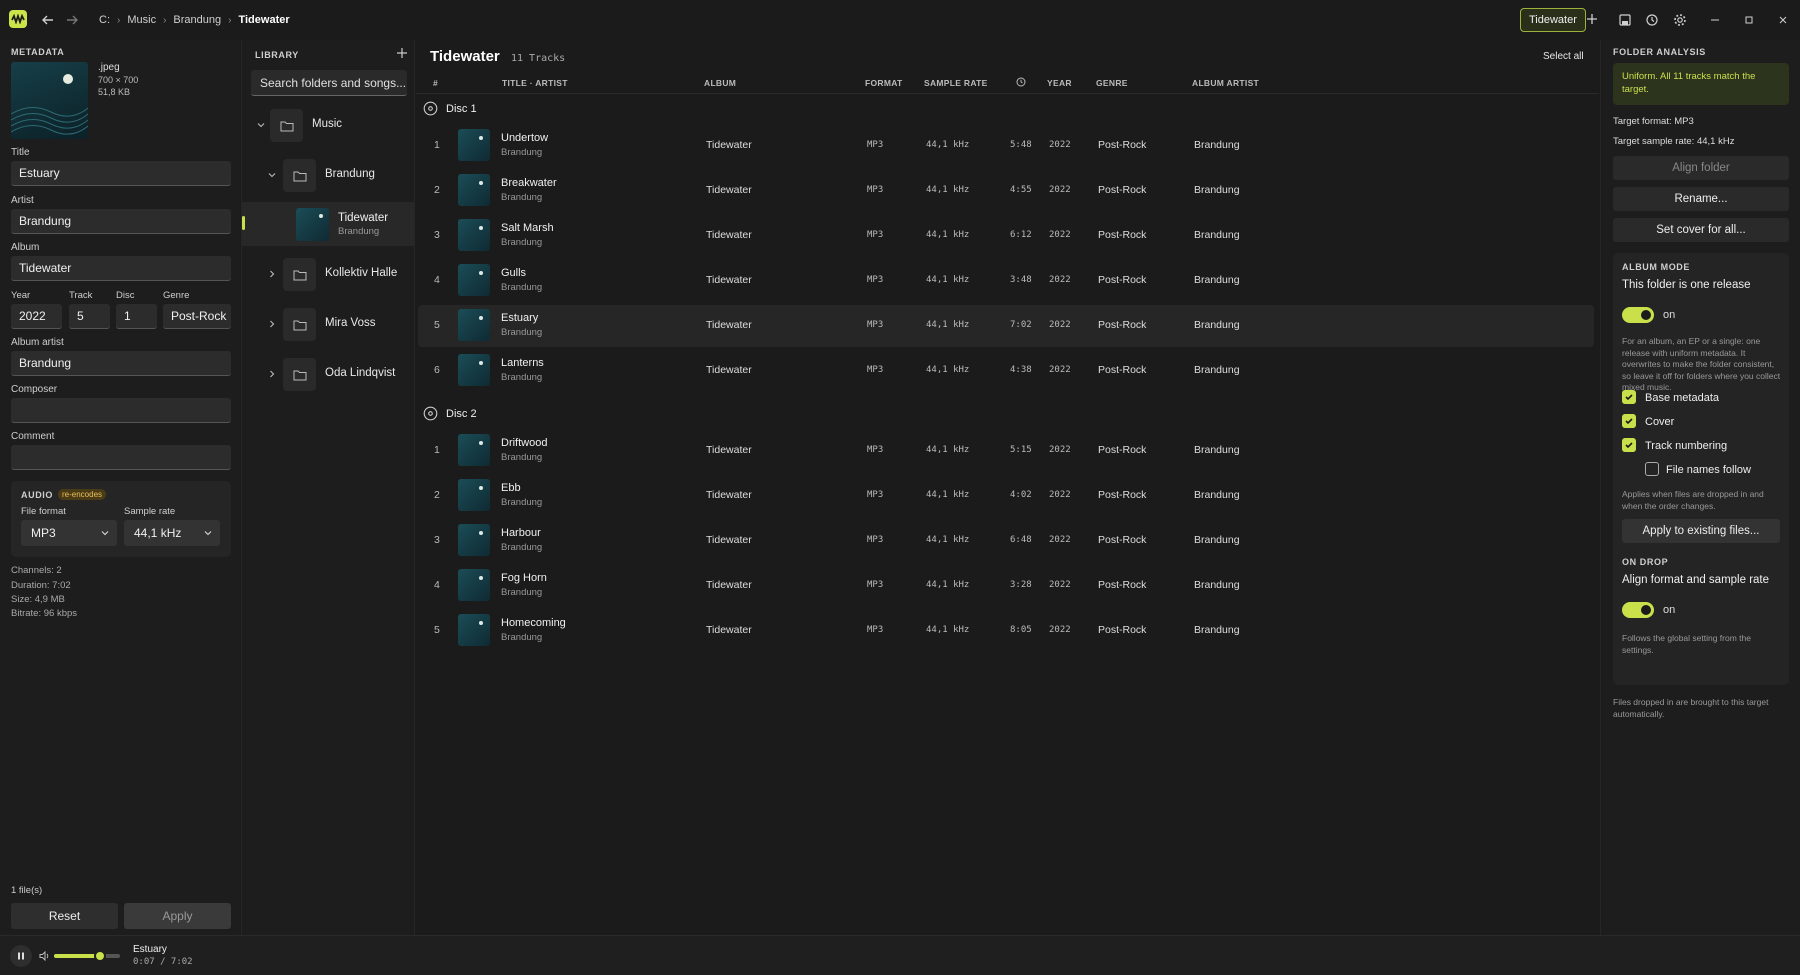  What do you see at coordinates (1680, 20) in the screenshot?
I see `settings-gear-icon` at bounding box center [1680, 20].